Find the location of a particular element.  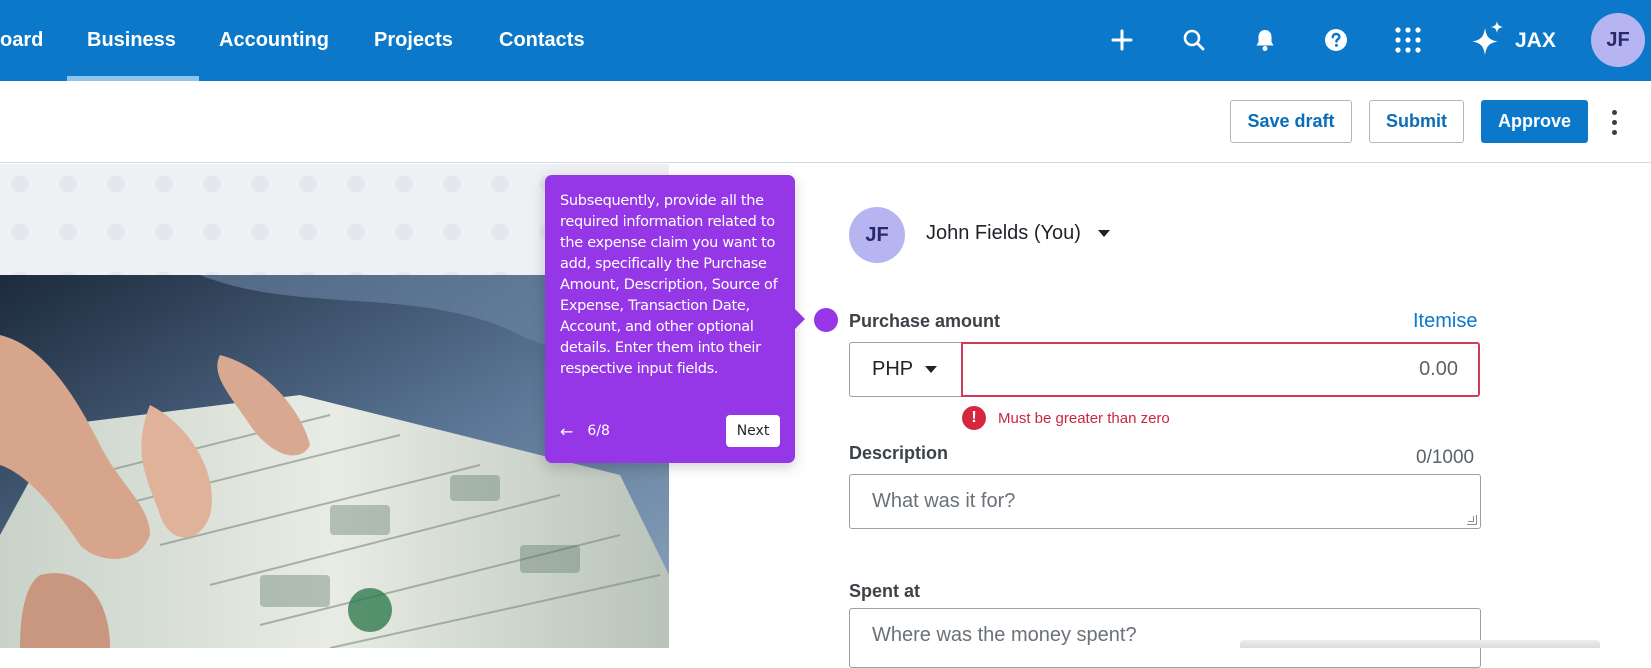

description-label: Description is located at coordinates (899, 453).